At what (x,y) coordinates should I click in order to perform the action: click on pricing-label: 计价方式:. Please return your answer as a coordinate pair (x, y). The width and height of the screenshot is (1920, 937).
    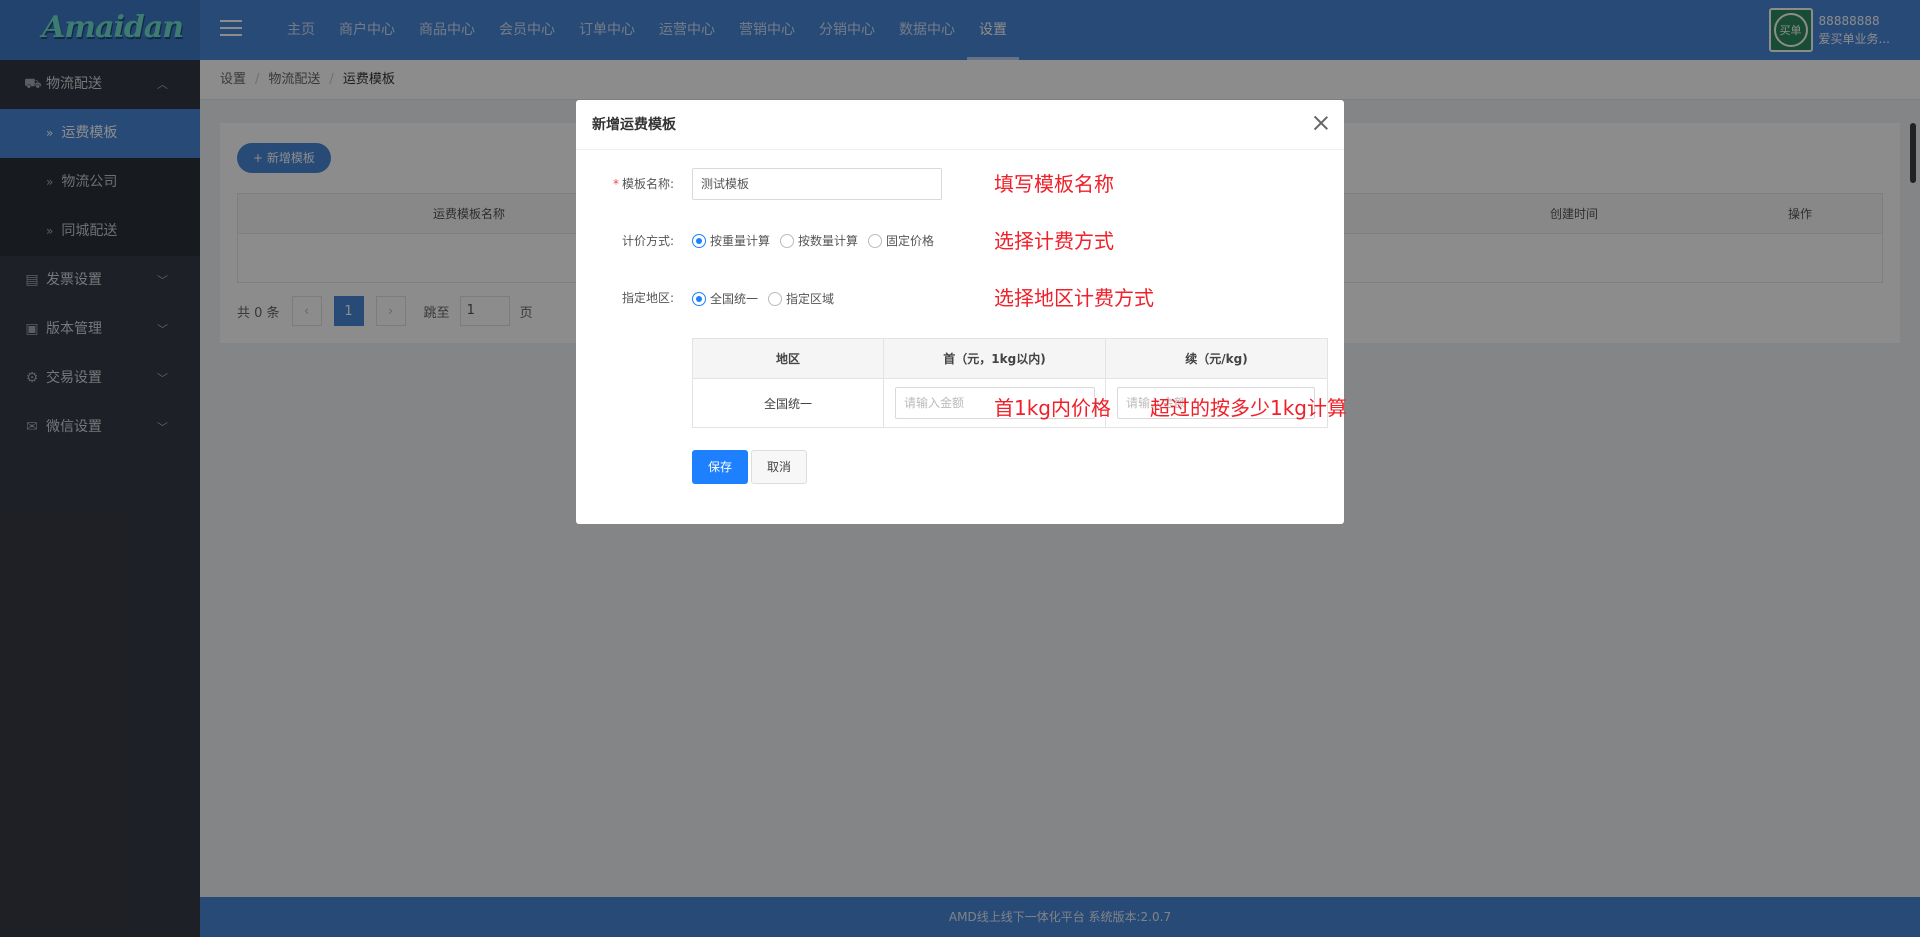
    Looking at the image, I should click on (647, 241).